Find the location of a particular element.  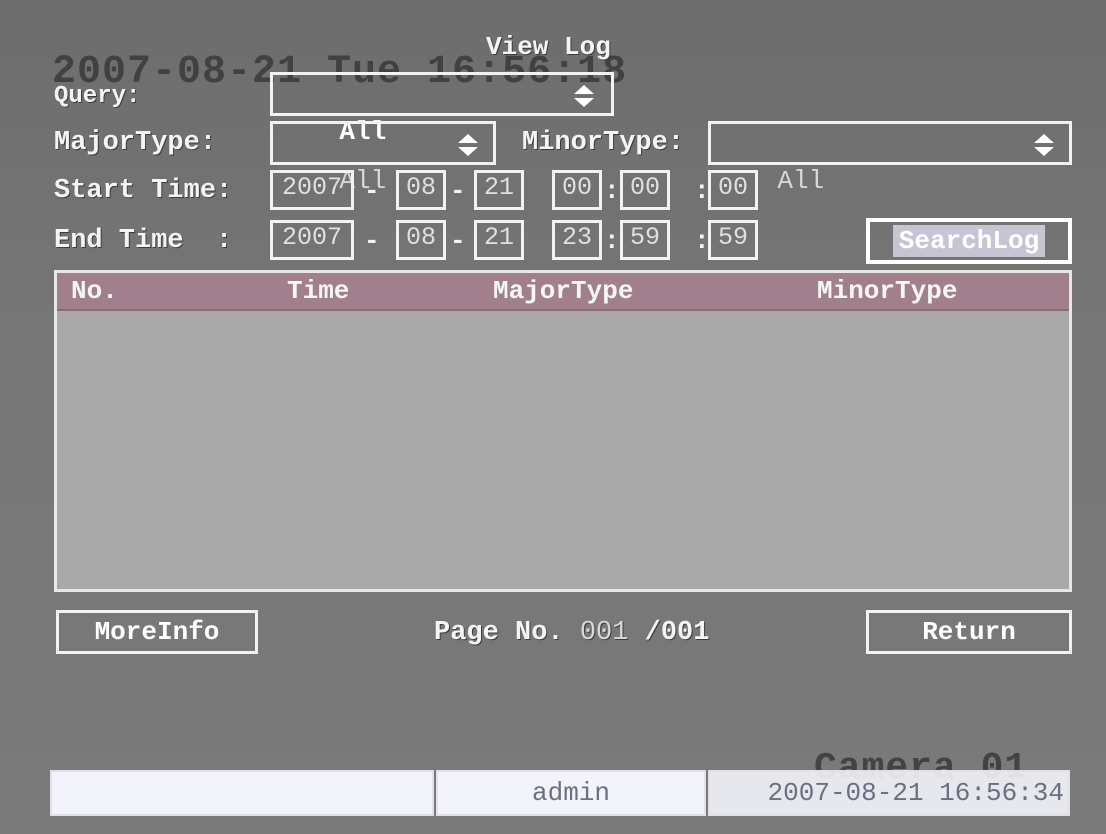

status-datetime: 2007-08-21 16:56:34 is located at coordinates (889, 793).